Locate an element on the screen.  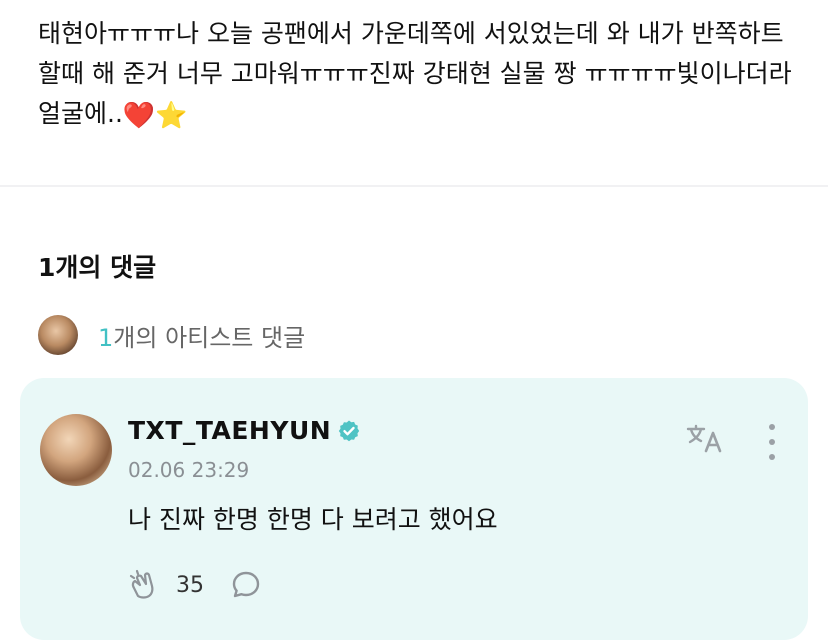
comment-author: TXT_TAEHYUN is located at coordinates (244, 430).